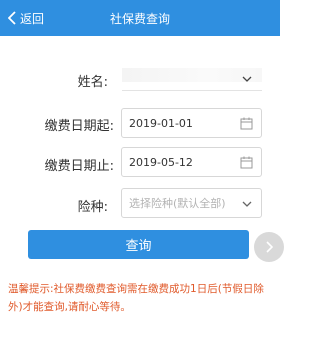  I want to click on insurance-type-label: 险种:, so click(92, 207).